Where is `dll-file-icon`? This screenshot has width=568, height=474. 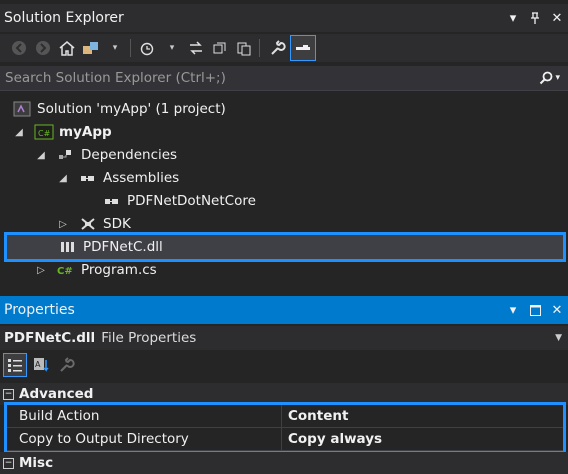
dll-file-icon is located at coordinates (68, 247).